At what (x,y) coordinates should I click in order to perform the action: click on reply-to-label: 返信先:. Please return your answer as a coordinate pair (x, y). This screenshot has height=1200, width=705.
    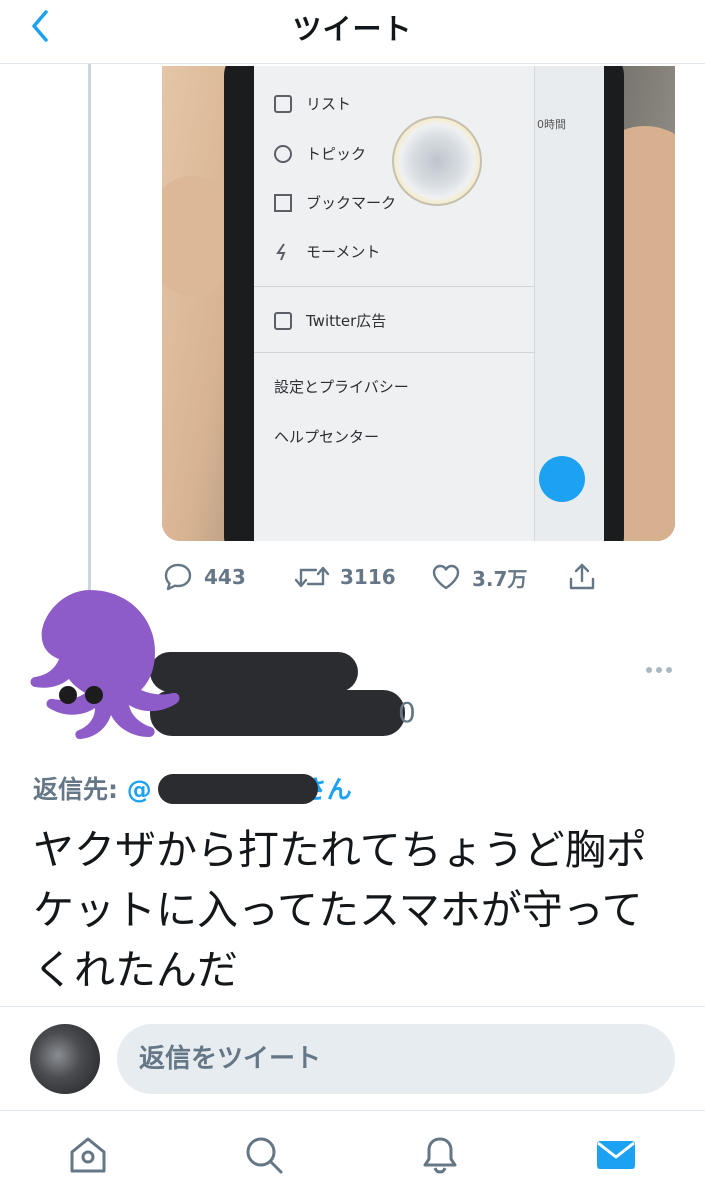
    Looking at the image, I should click on (75, 789).